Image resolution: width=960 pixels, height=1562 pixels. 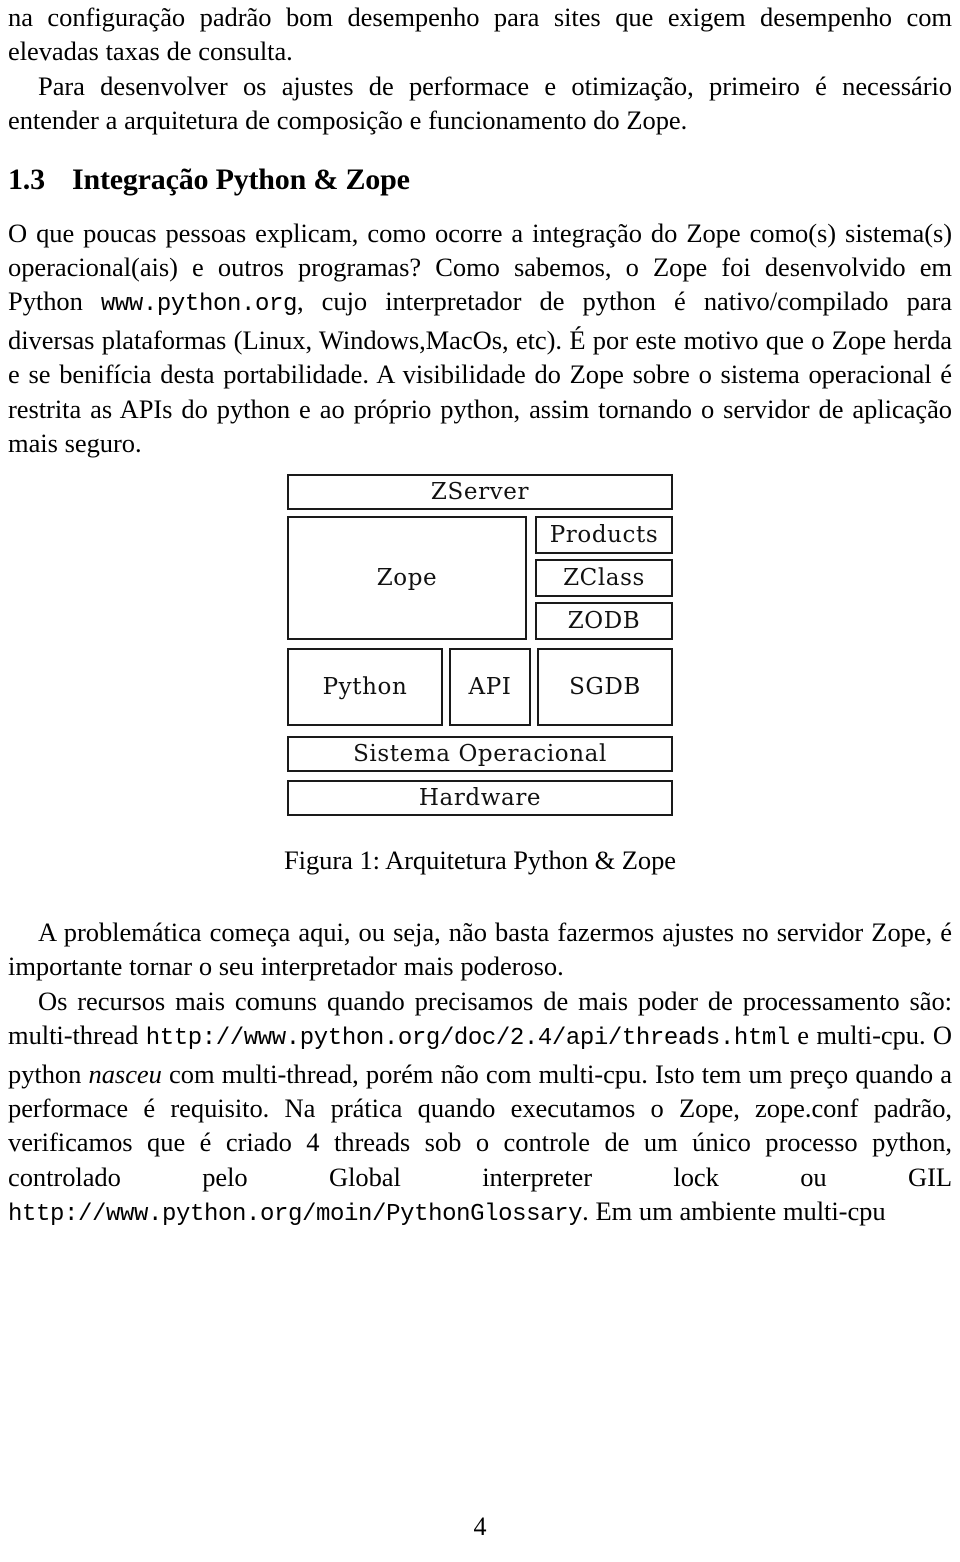 What do you see at coordinates (365, 687) in the screenshot?
I see `diagram-box-python: Python` at bounding box center [365, 687].